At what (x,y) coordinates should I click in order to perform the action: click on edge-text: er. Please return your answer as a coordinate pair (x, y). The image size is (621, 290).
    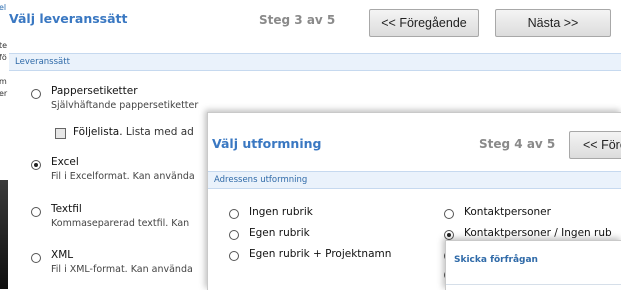
    Looking at the image, I should click on (4, 93).